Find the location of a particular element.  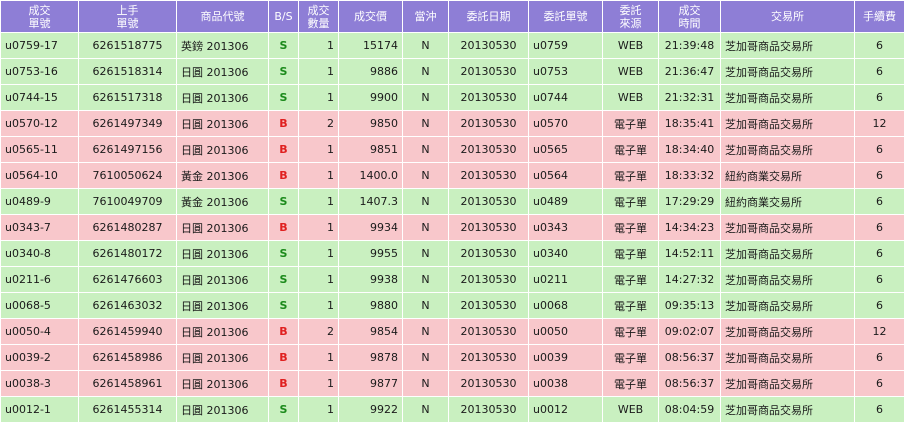

cell-trade-no: u0012-1 is located at coordinates (39, 409).